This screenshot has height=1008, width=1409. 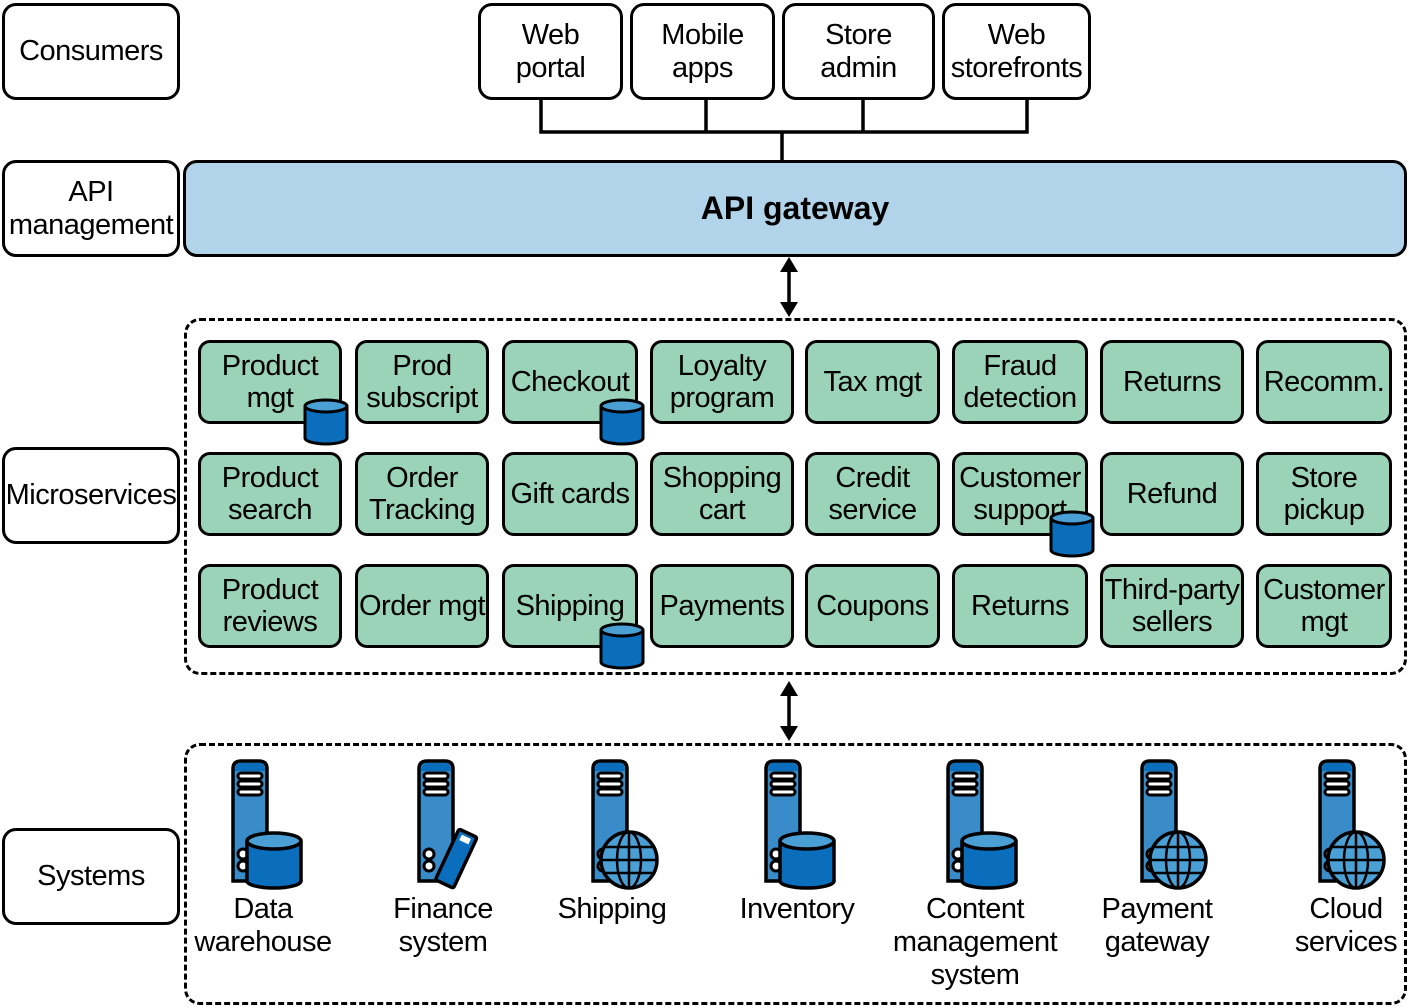 I want to click on layer-api-management: API management, so click(x=91, y=208).